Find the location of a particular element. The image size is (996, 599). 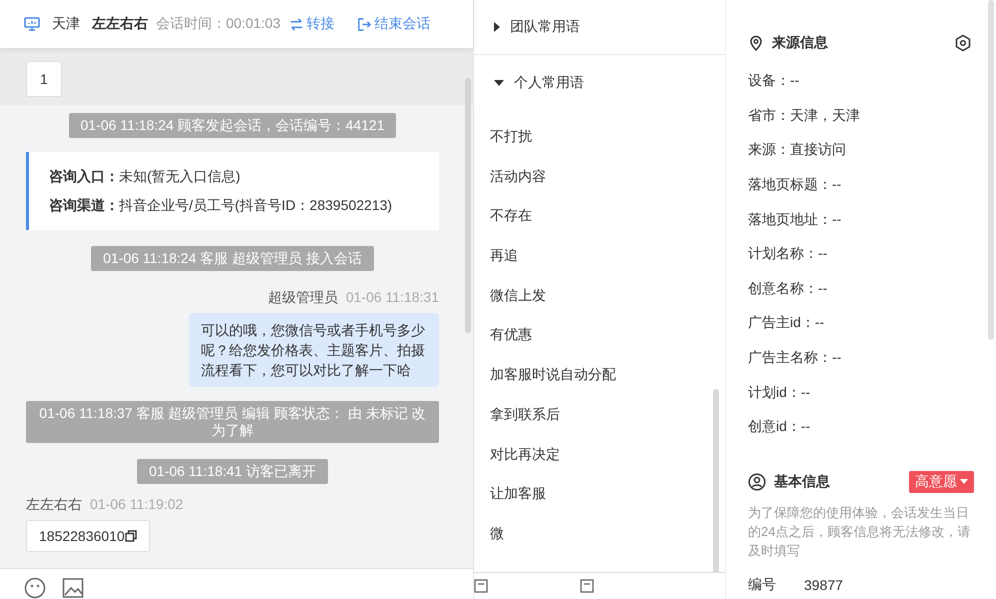

field-label: 编号 is located at coordinates (762, 585).